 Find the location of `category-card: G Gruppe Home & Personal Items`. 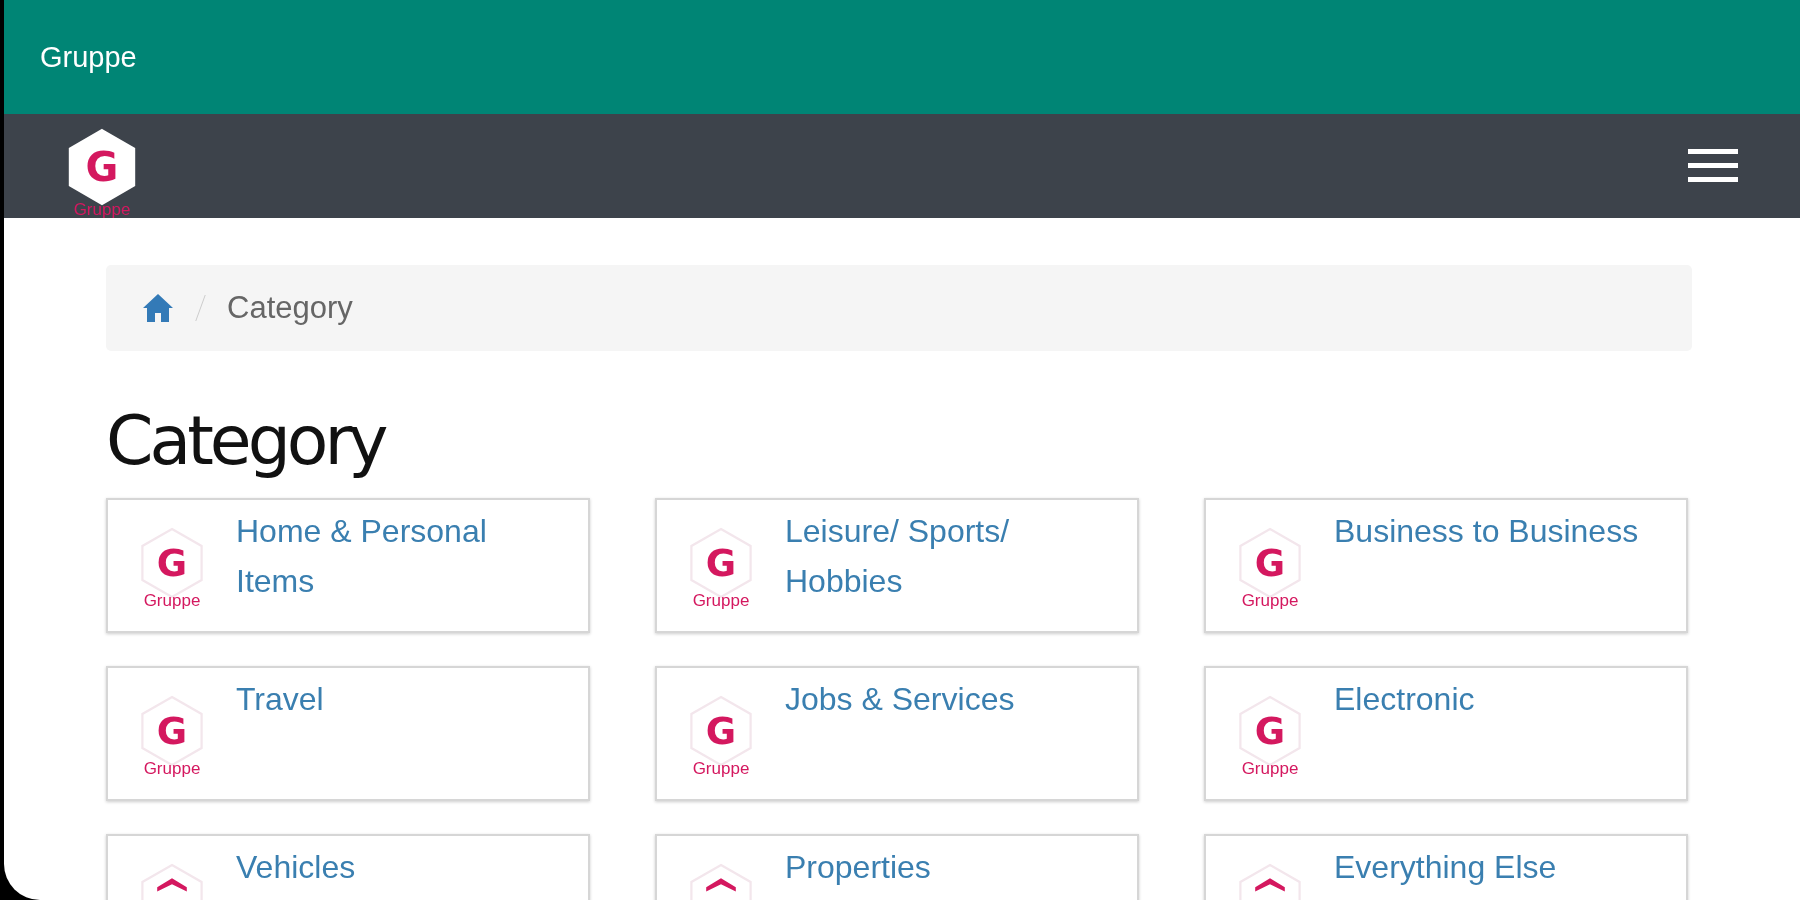

category-card: G Gruppe Home & Personal Items is located at coordinates (348, 565).